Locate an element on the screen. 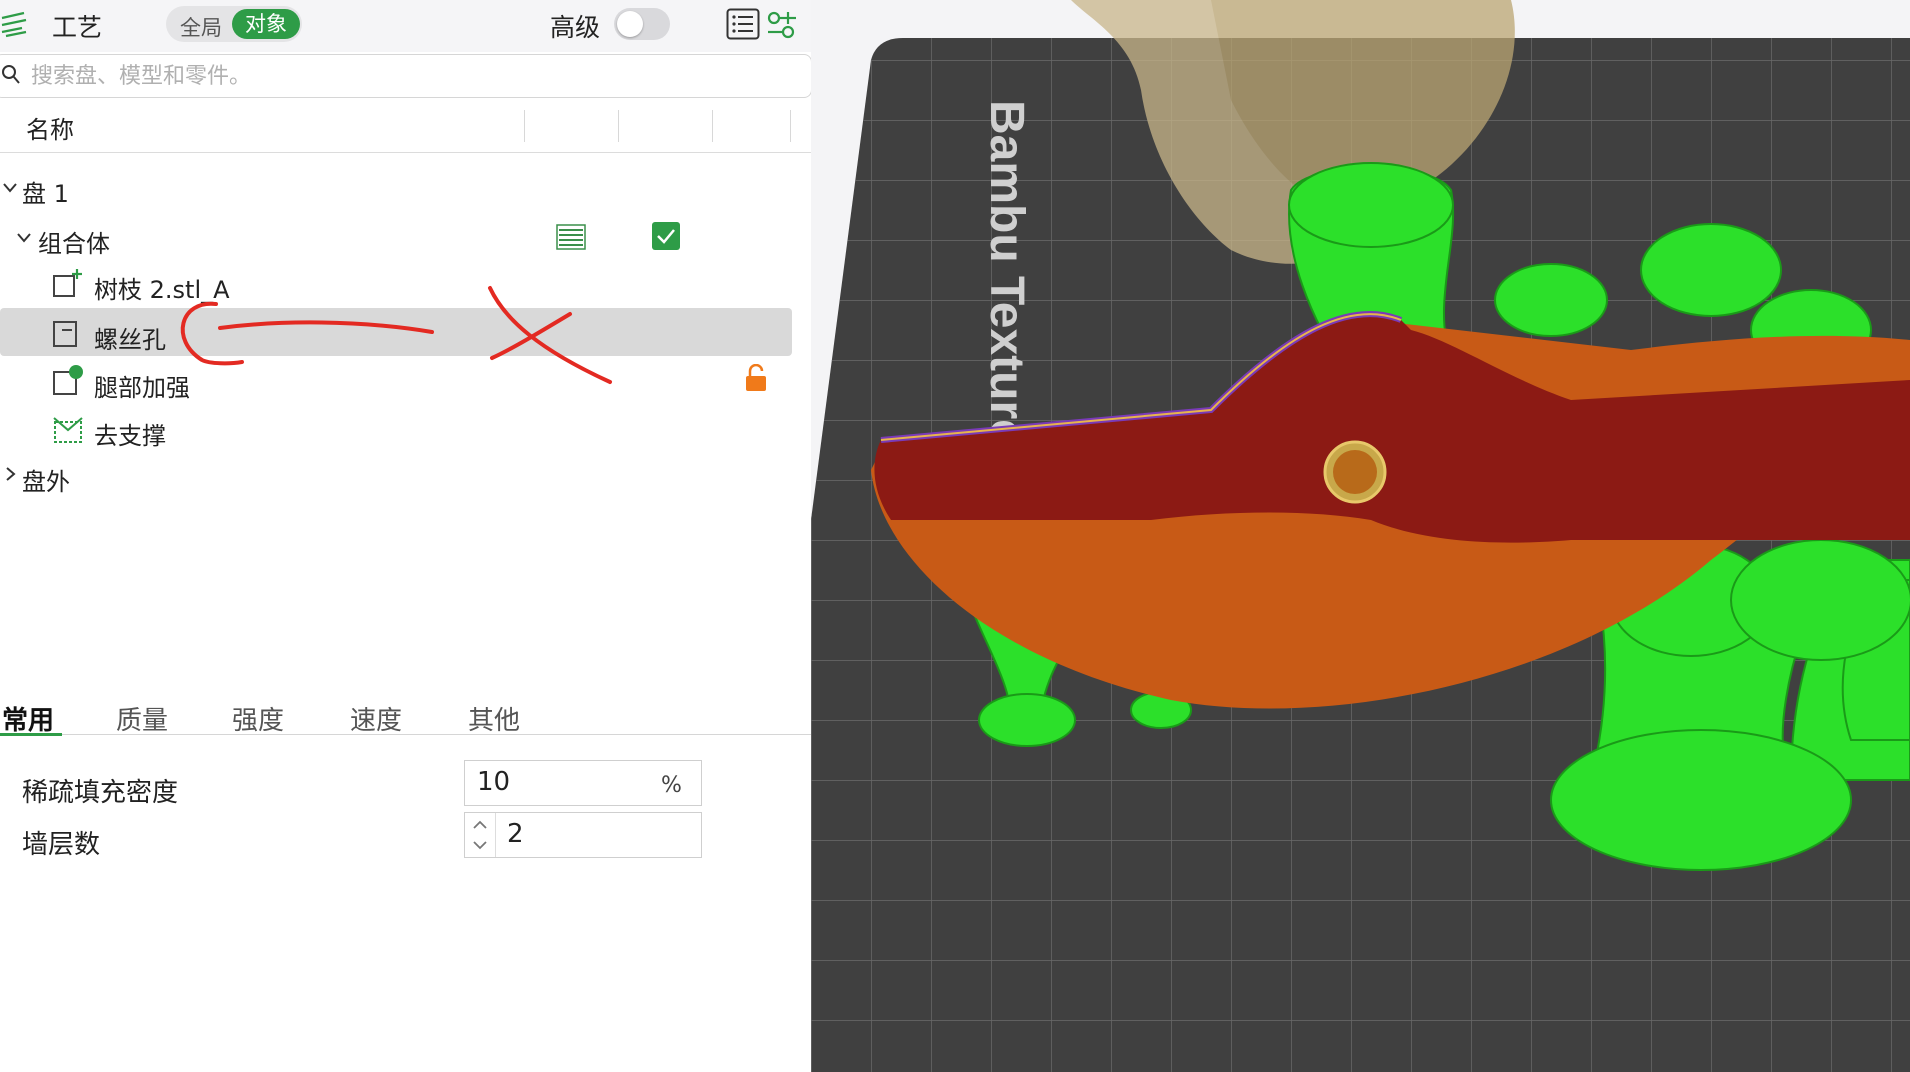 The image size is (1910, 1072). advanced-label: 高级 is located at coordinates (575, 27).